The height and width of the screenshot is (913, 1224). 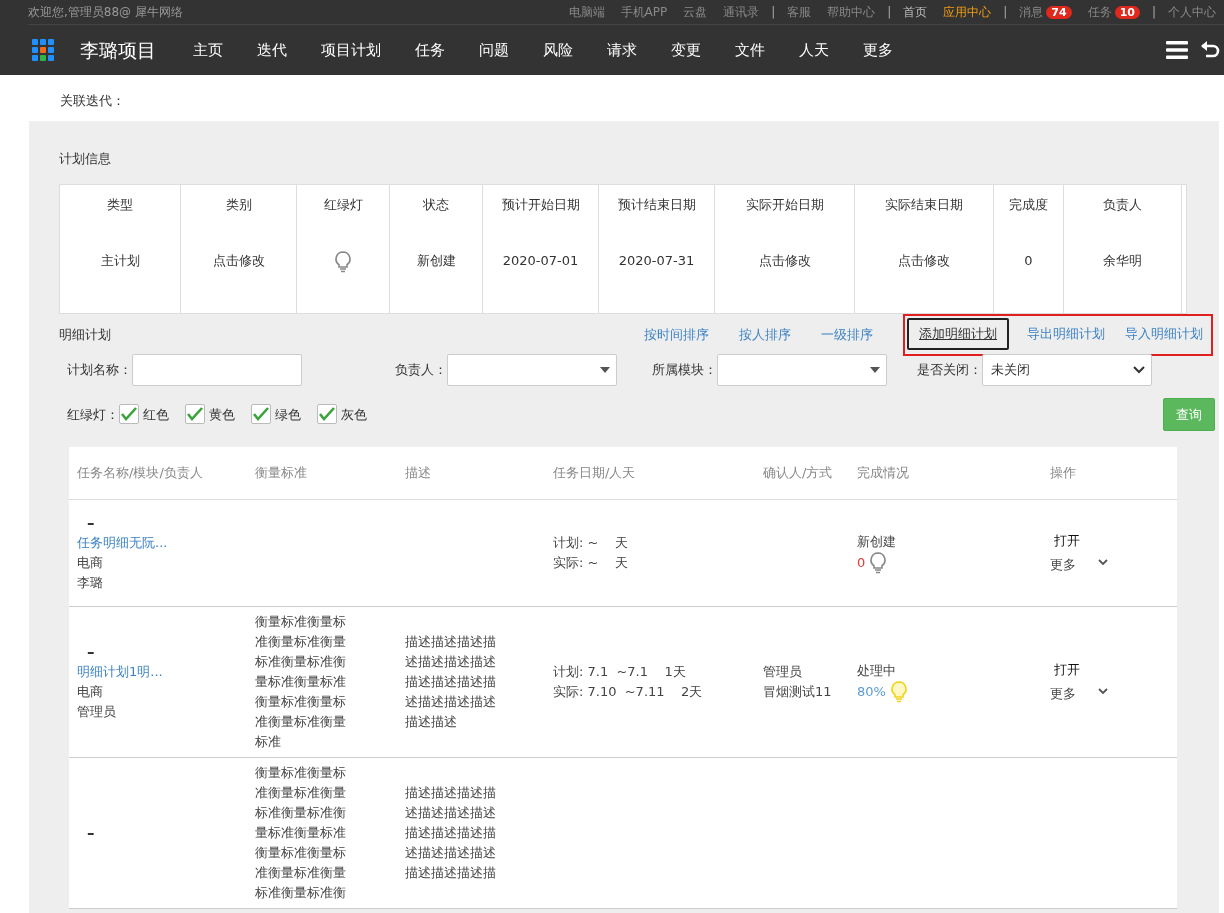 What do you see at coordinates (875, 369) in the screenshot?
I see `caret-icon` at bounding box center [875, 369].